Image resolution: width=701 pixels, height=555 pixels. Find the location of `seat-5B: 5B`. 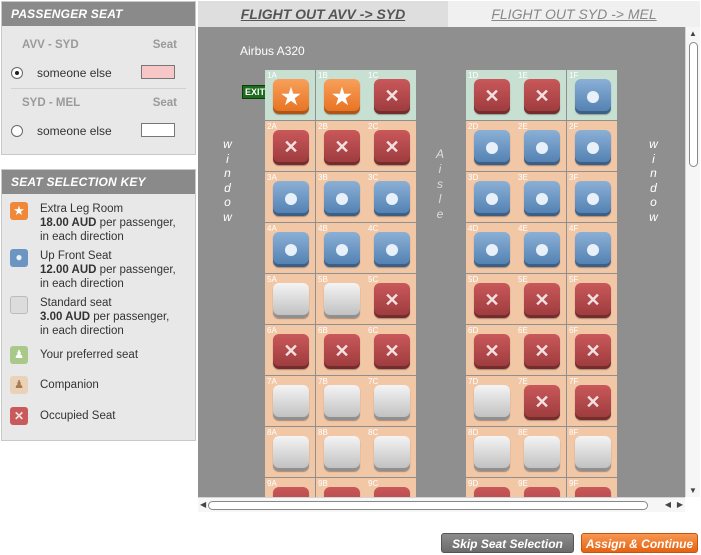

seat-5B: 5B is located at coordinates (341, 299).